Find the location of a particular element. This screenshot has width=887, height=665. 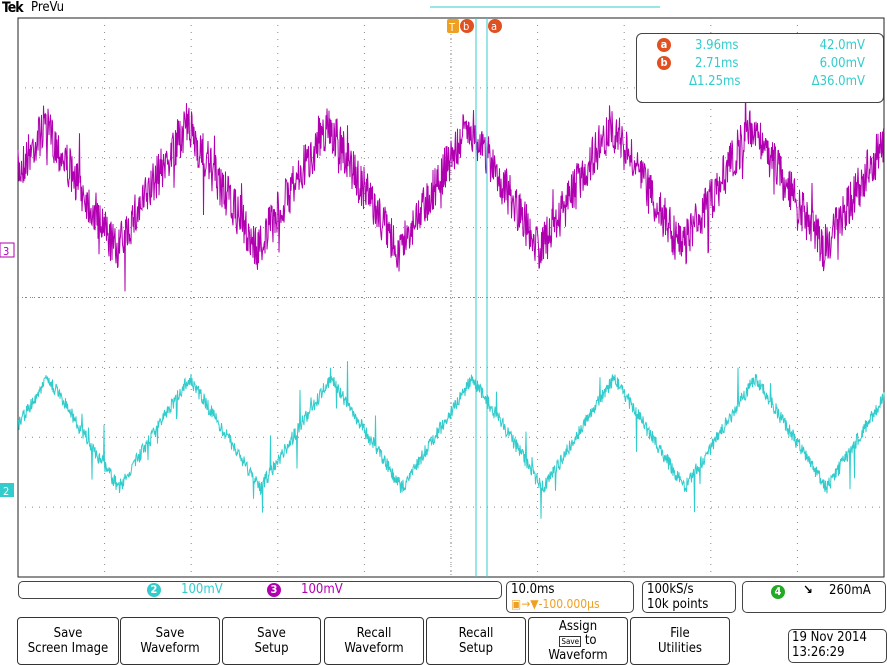

ch2-badge: 2 is located at coordinates (154, 590).